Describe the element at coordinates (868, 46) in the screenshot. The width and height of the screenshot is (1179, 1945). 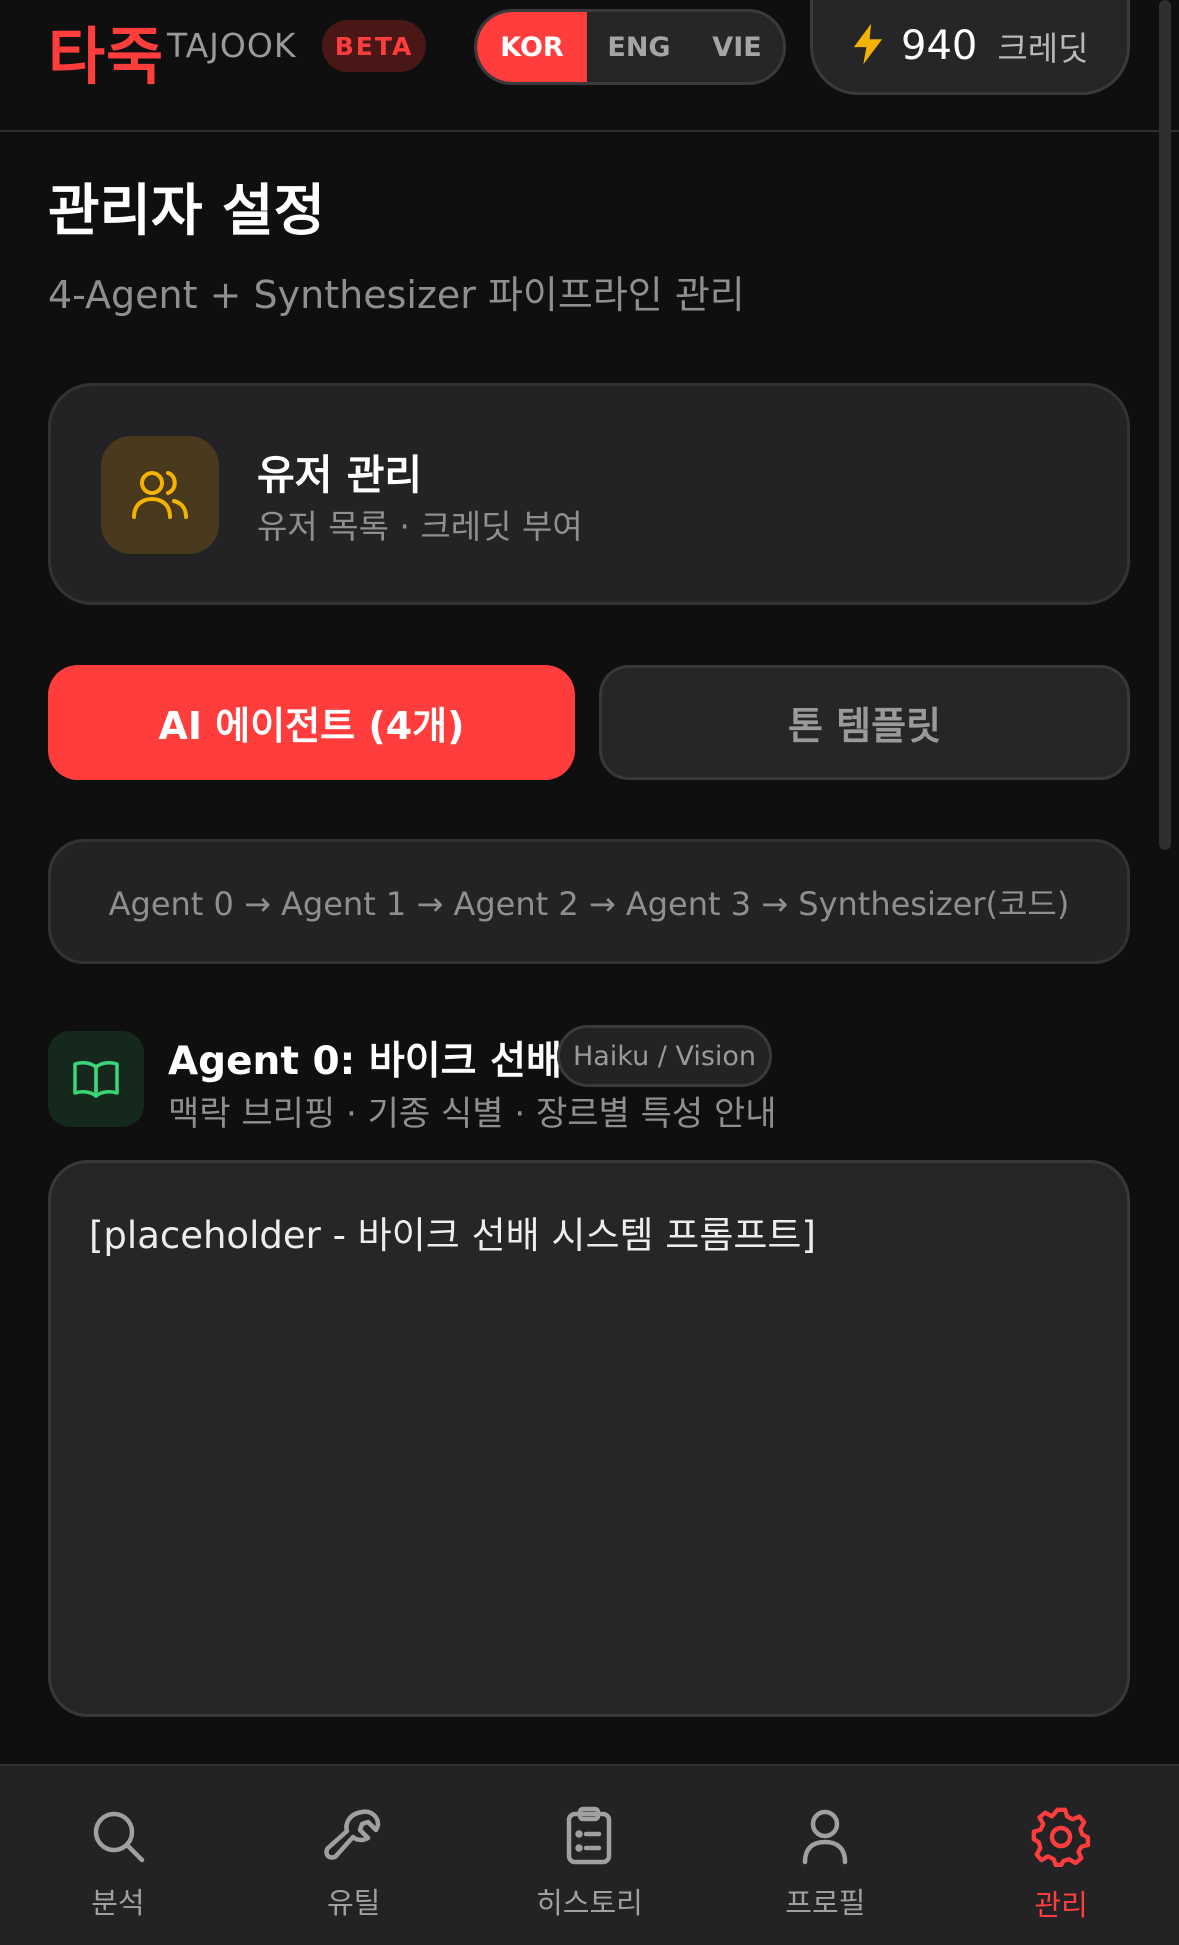
I see `lightning-icon` at that location.